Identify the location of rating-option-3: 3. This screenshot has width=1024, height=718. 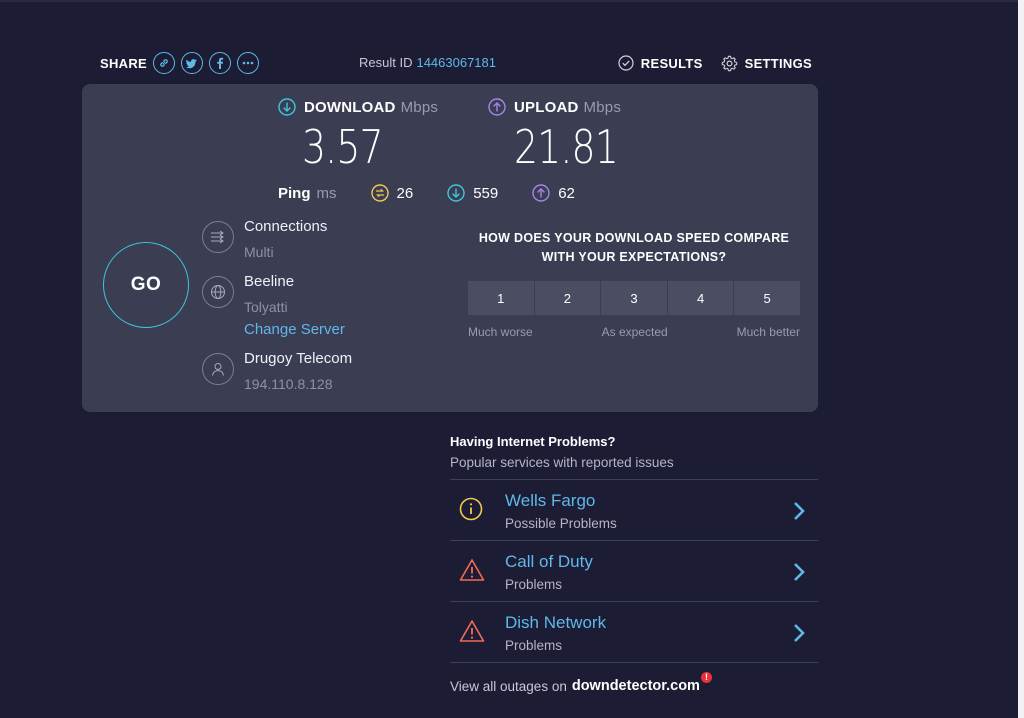
(634, 298).